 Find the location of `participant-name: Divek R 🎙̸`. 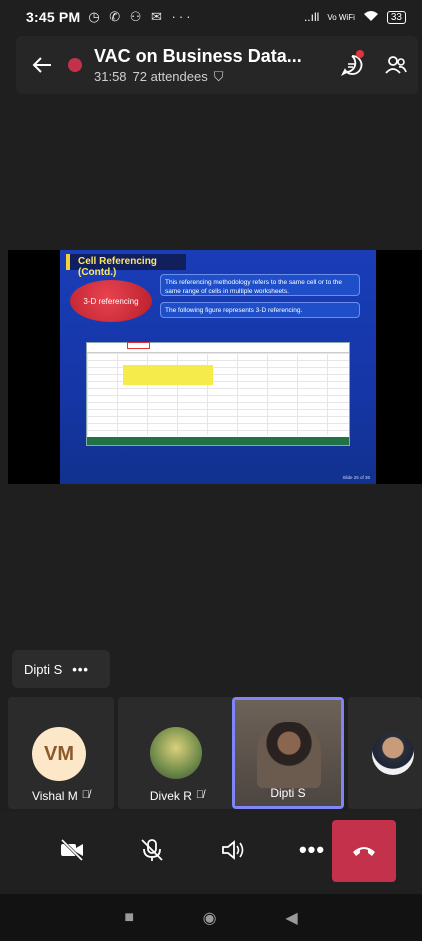

participant-name: Divek R 🎙̸ is located at coordinates (177, 796).